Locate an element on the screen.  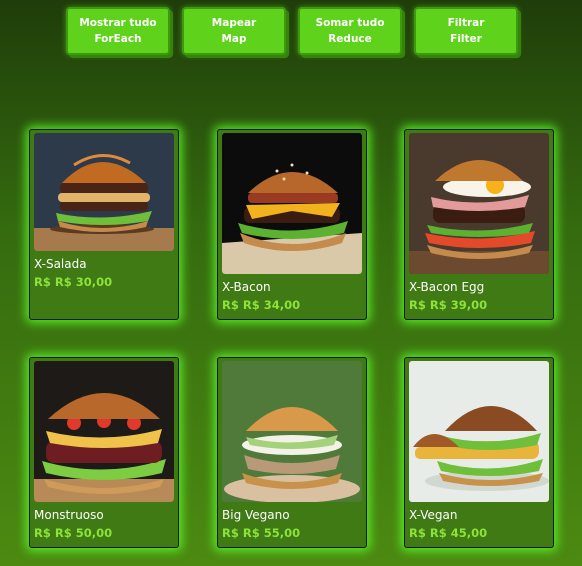
button-label-line1: Filtrar is located at coordinates (466, 23).